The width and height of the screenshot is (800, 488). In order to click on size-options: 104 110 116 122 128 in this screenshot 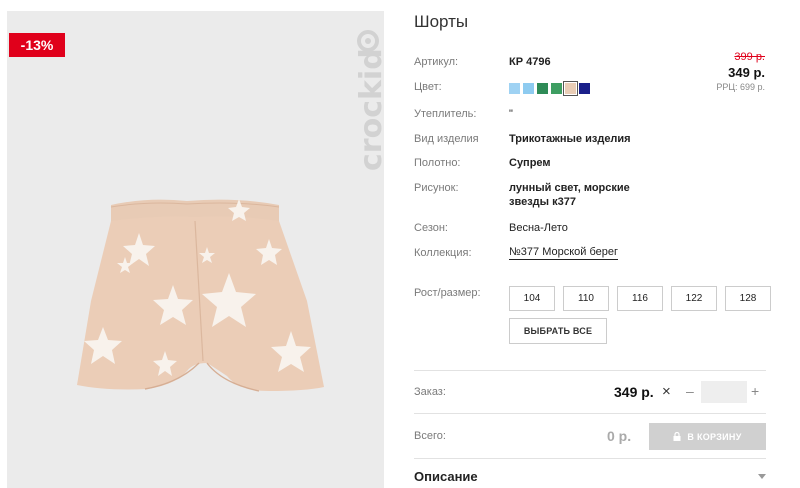, I will do `click(640, 298)`.